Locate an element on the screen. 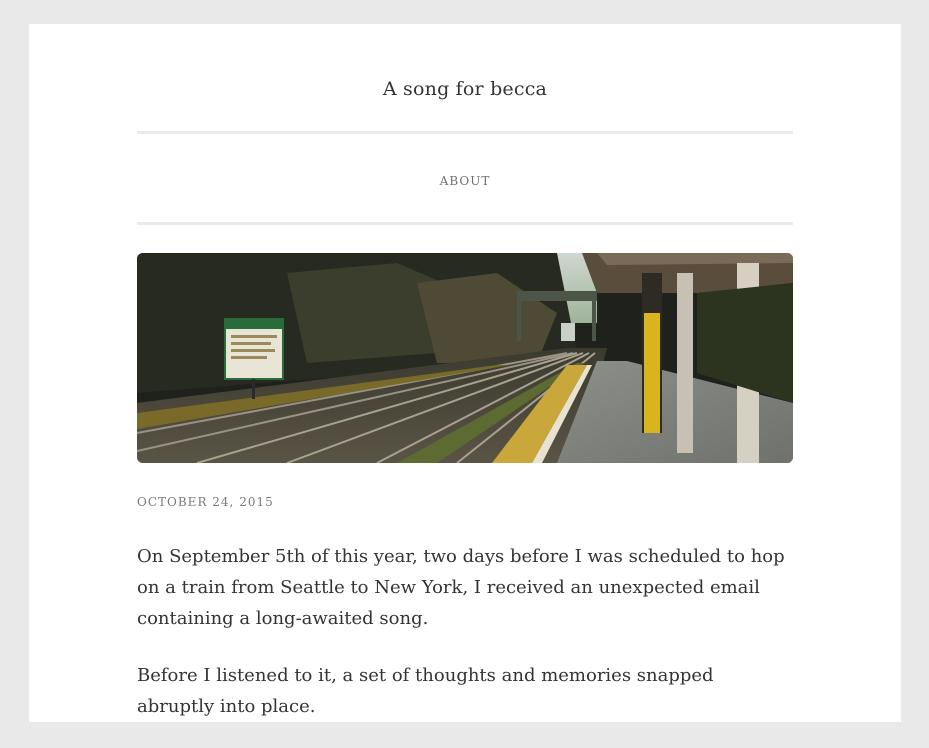 This screenshot has height=748, width=929. header-divider-top is located at coordinates (465, 132).